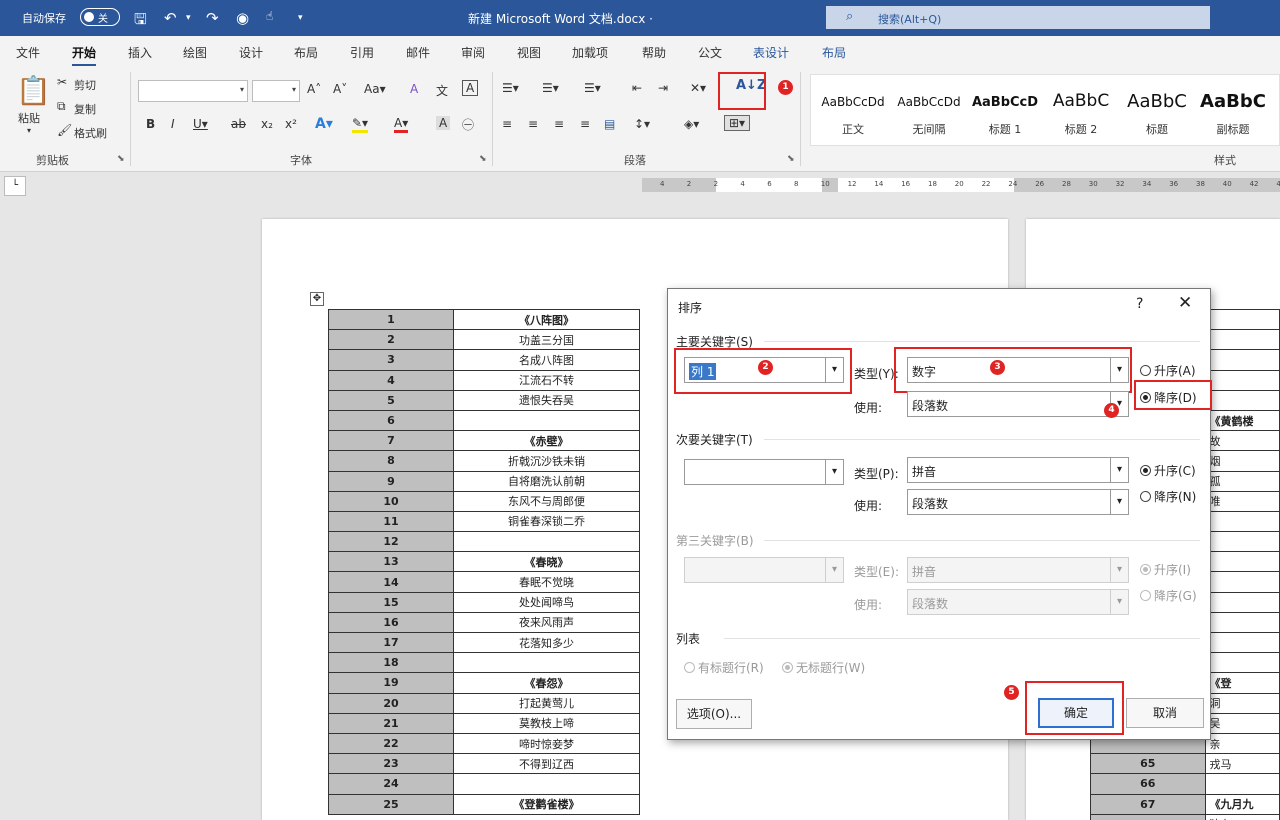 This screenshot has width=1280, height=820. What do you see at coordinates (1168, 370) in the screenshot?
I see `primary-ascending-radio: 升序(A)` at bounding box center [1168, 370].